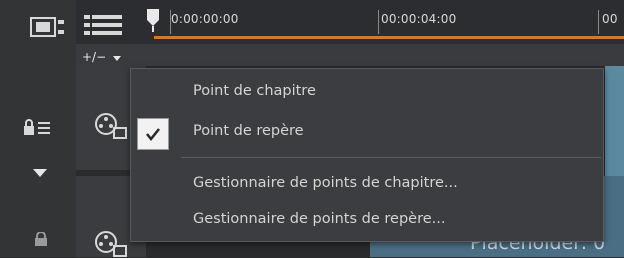 This screenshot has width=624, height=258. I want to click on checkmark-icon, so click(153, 135).